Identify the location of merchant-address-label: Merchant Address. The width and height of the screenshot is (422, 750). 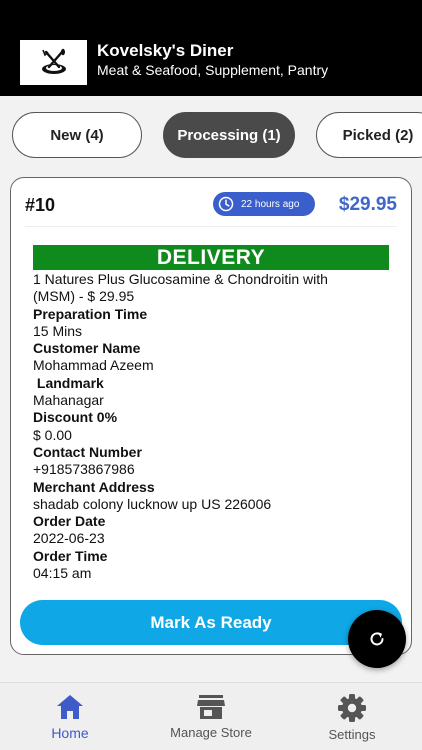
(94, 486).